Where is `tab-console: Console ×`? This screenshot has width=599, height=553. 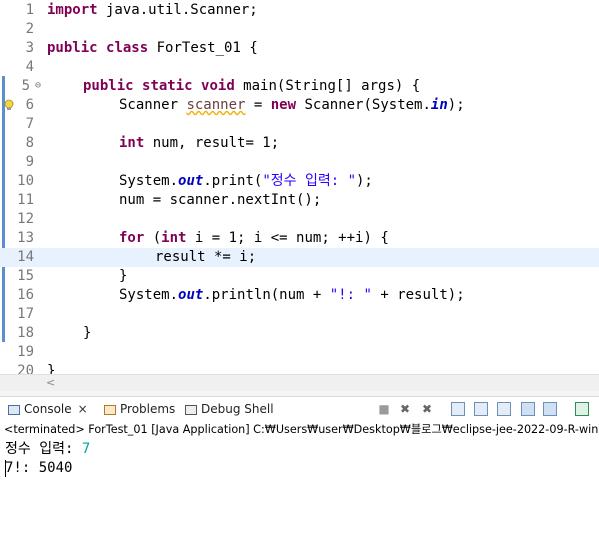
tab-console: Console × is located at coordinates (48, 409).